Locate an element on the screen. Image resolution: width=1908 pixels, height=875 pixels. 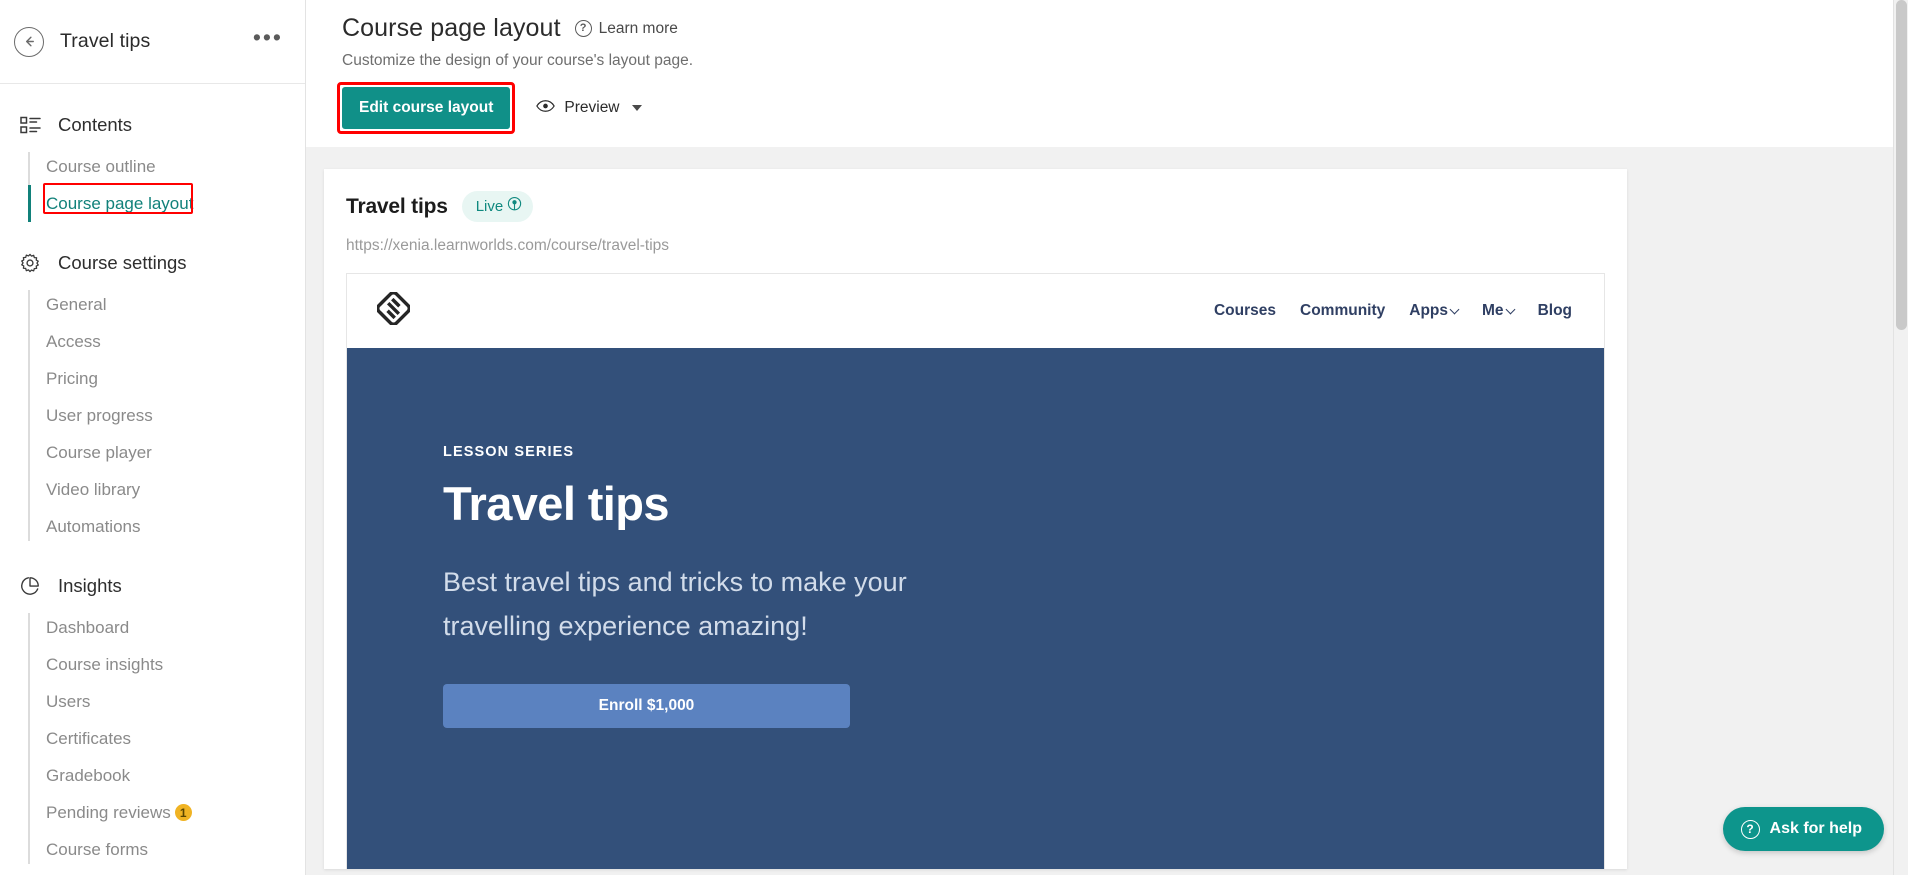
preview-card-title-row: Travel tips Live is located at coordinates (986, 206).